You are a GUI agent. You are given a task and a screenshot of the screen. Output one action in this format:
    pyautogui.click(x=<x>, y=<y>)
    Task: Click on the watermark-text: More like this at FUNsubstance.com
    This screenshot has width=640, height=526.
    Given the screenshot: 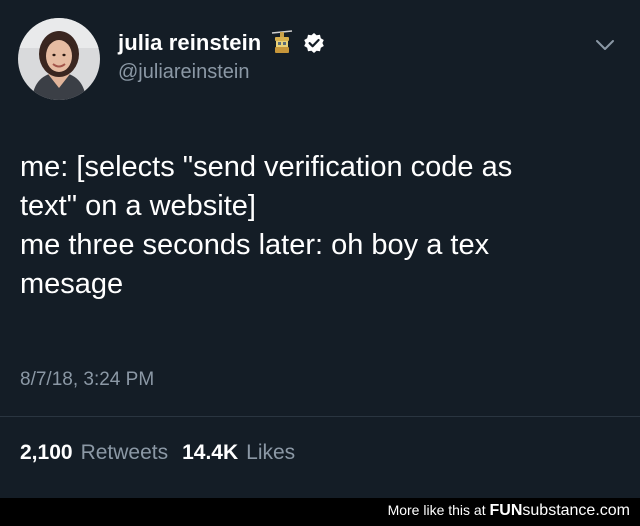 What is the action you would take?
    pyautogui.click(x=509, y=511)
    